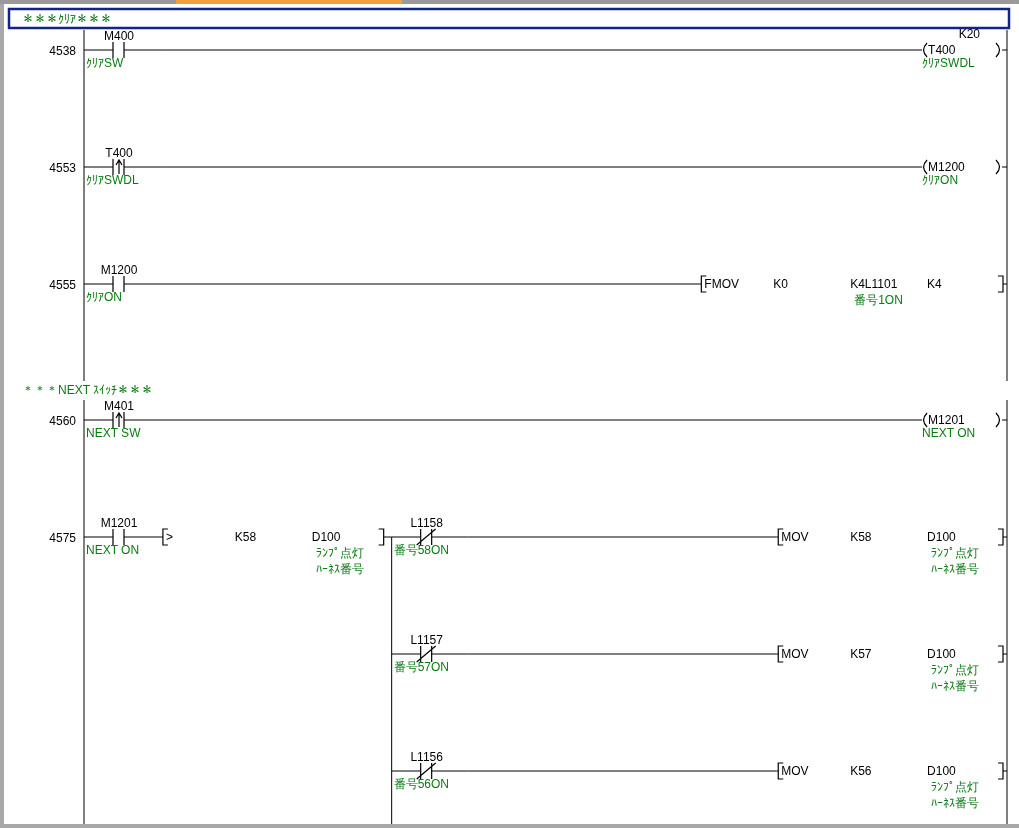 The image size is (1019, 828). I want to click on instruction-operand: K4, so click(934, 284).